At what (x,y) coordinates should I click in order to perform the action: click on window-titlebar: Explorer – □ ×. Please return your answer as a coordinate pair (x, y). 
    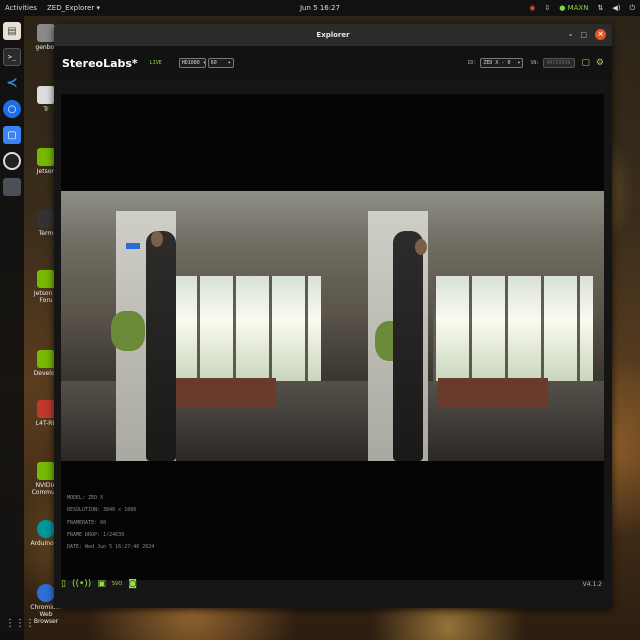
    Looking at the image, I should click on (333, 35).